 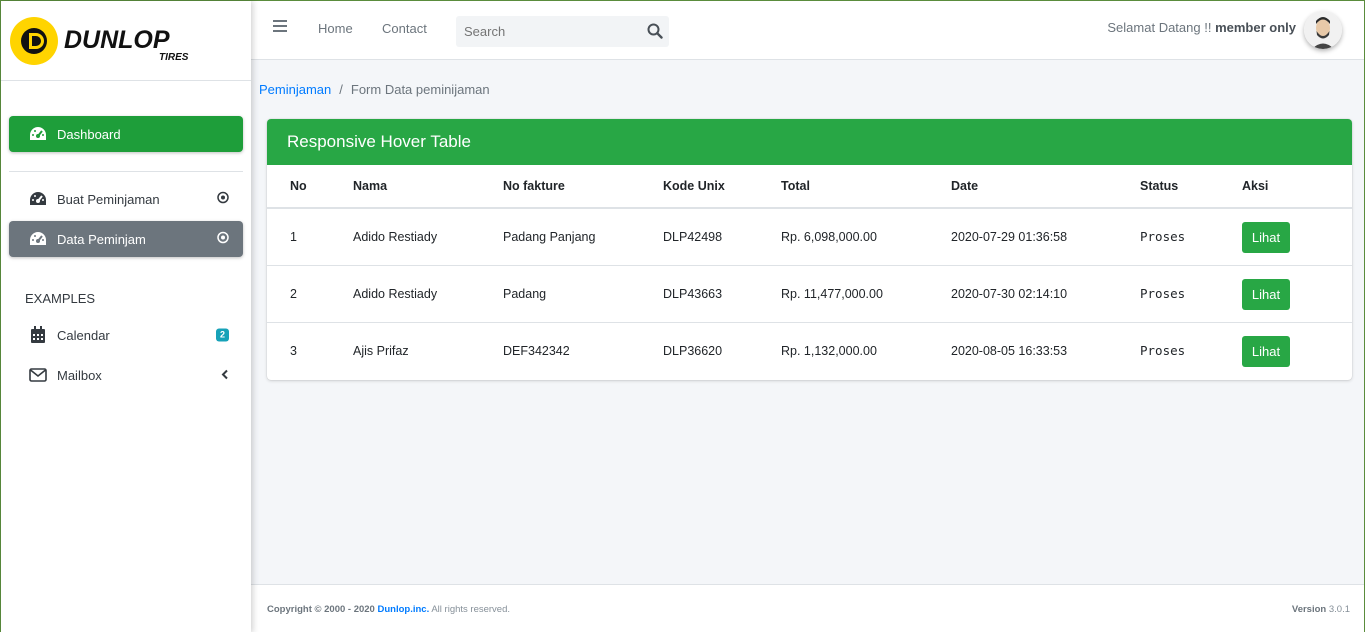 I want to click on column-header: Kode Unix, so click(x=722, y=187).